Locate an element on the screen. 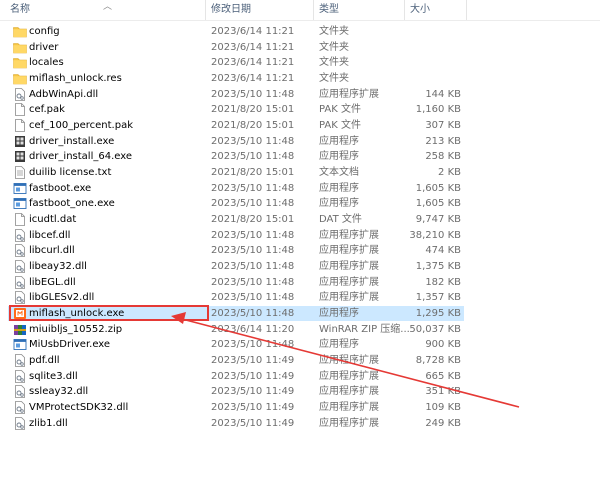  file-row: libcurl.dll 2023/5/10 11:48 应用程序扩展 474 KB is located at coordinates (236, 250).